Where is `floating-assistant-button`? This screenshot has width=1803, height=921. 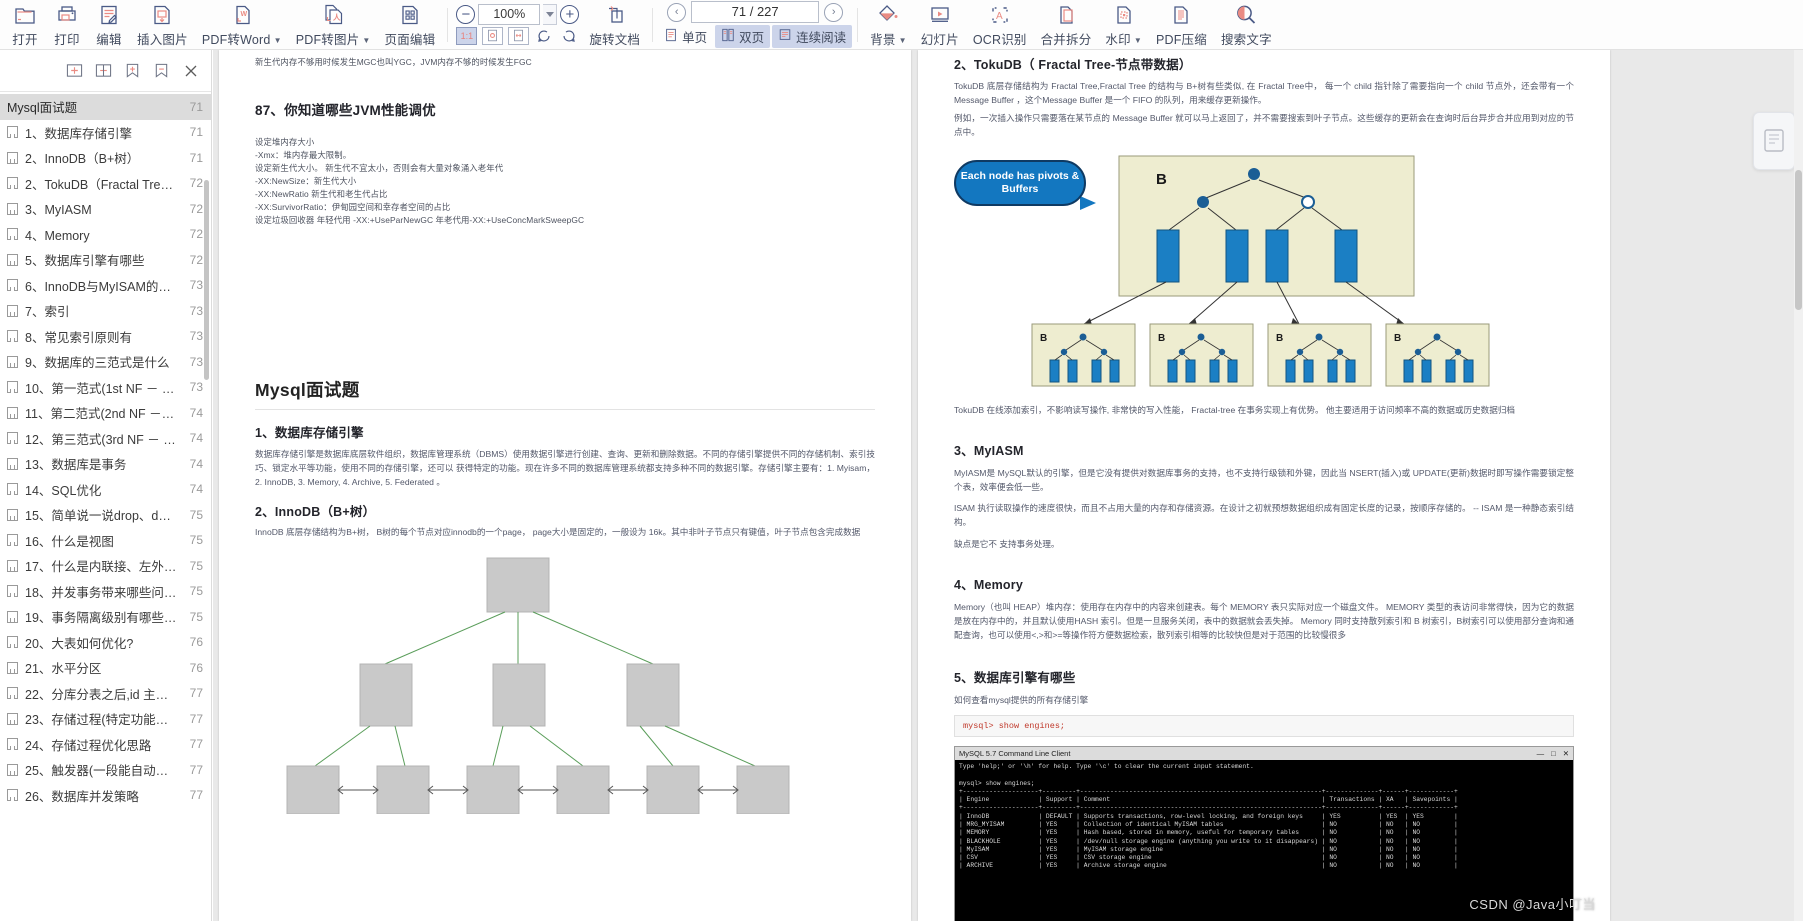
floating-assistant-button is located at coordinates (1774, 141).